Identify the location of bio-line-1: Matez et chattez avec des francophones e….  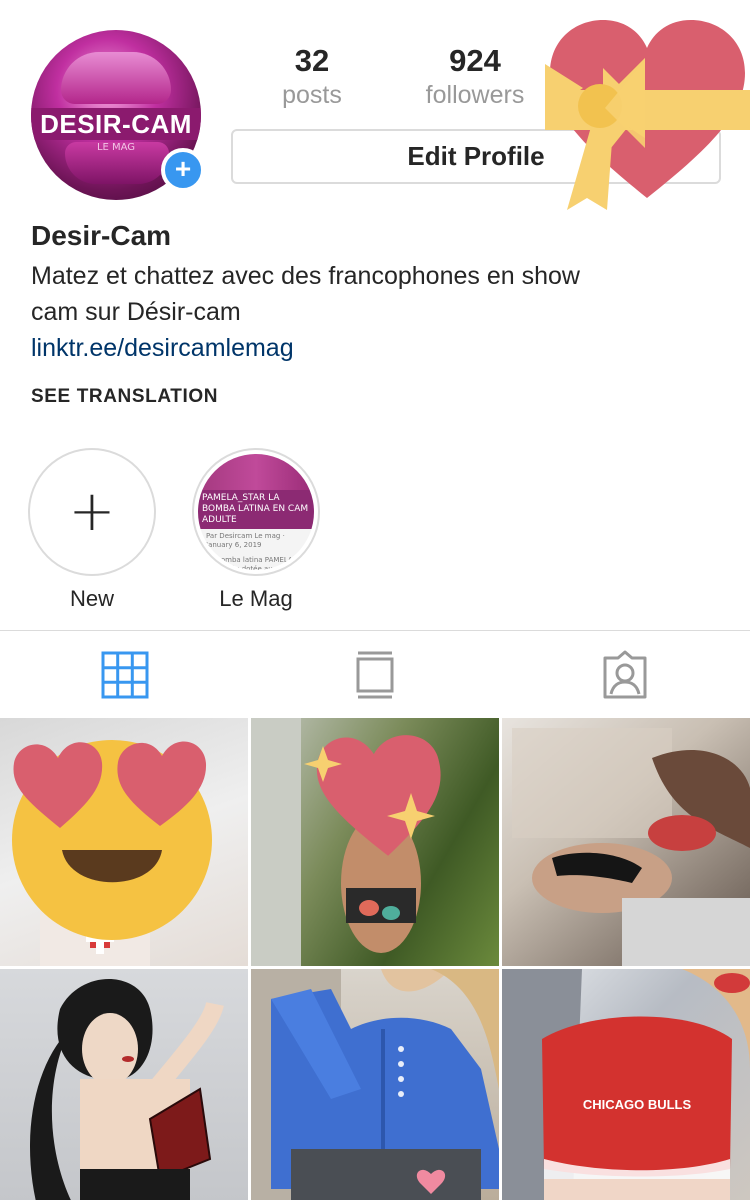
(305, 276).